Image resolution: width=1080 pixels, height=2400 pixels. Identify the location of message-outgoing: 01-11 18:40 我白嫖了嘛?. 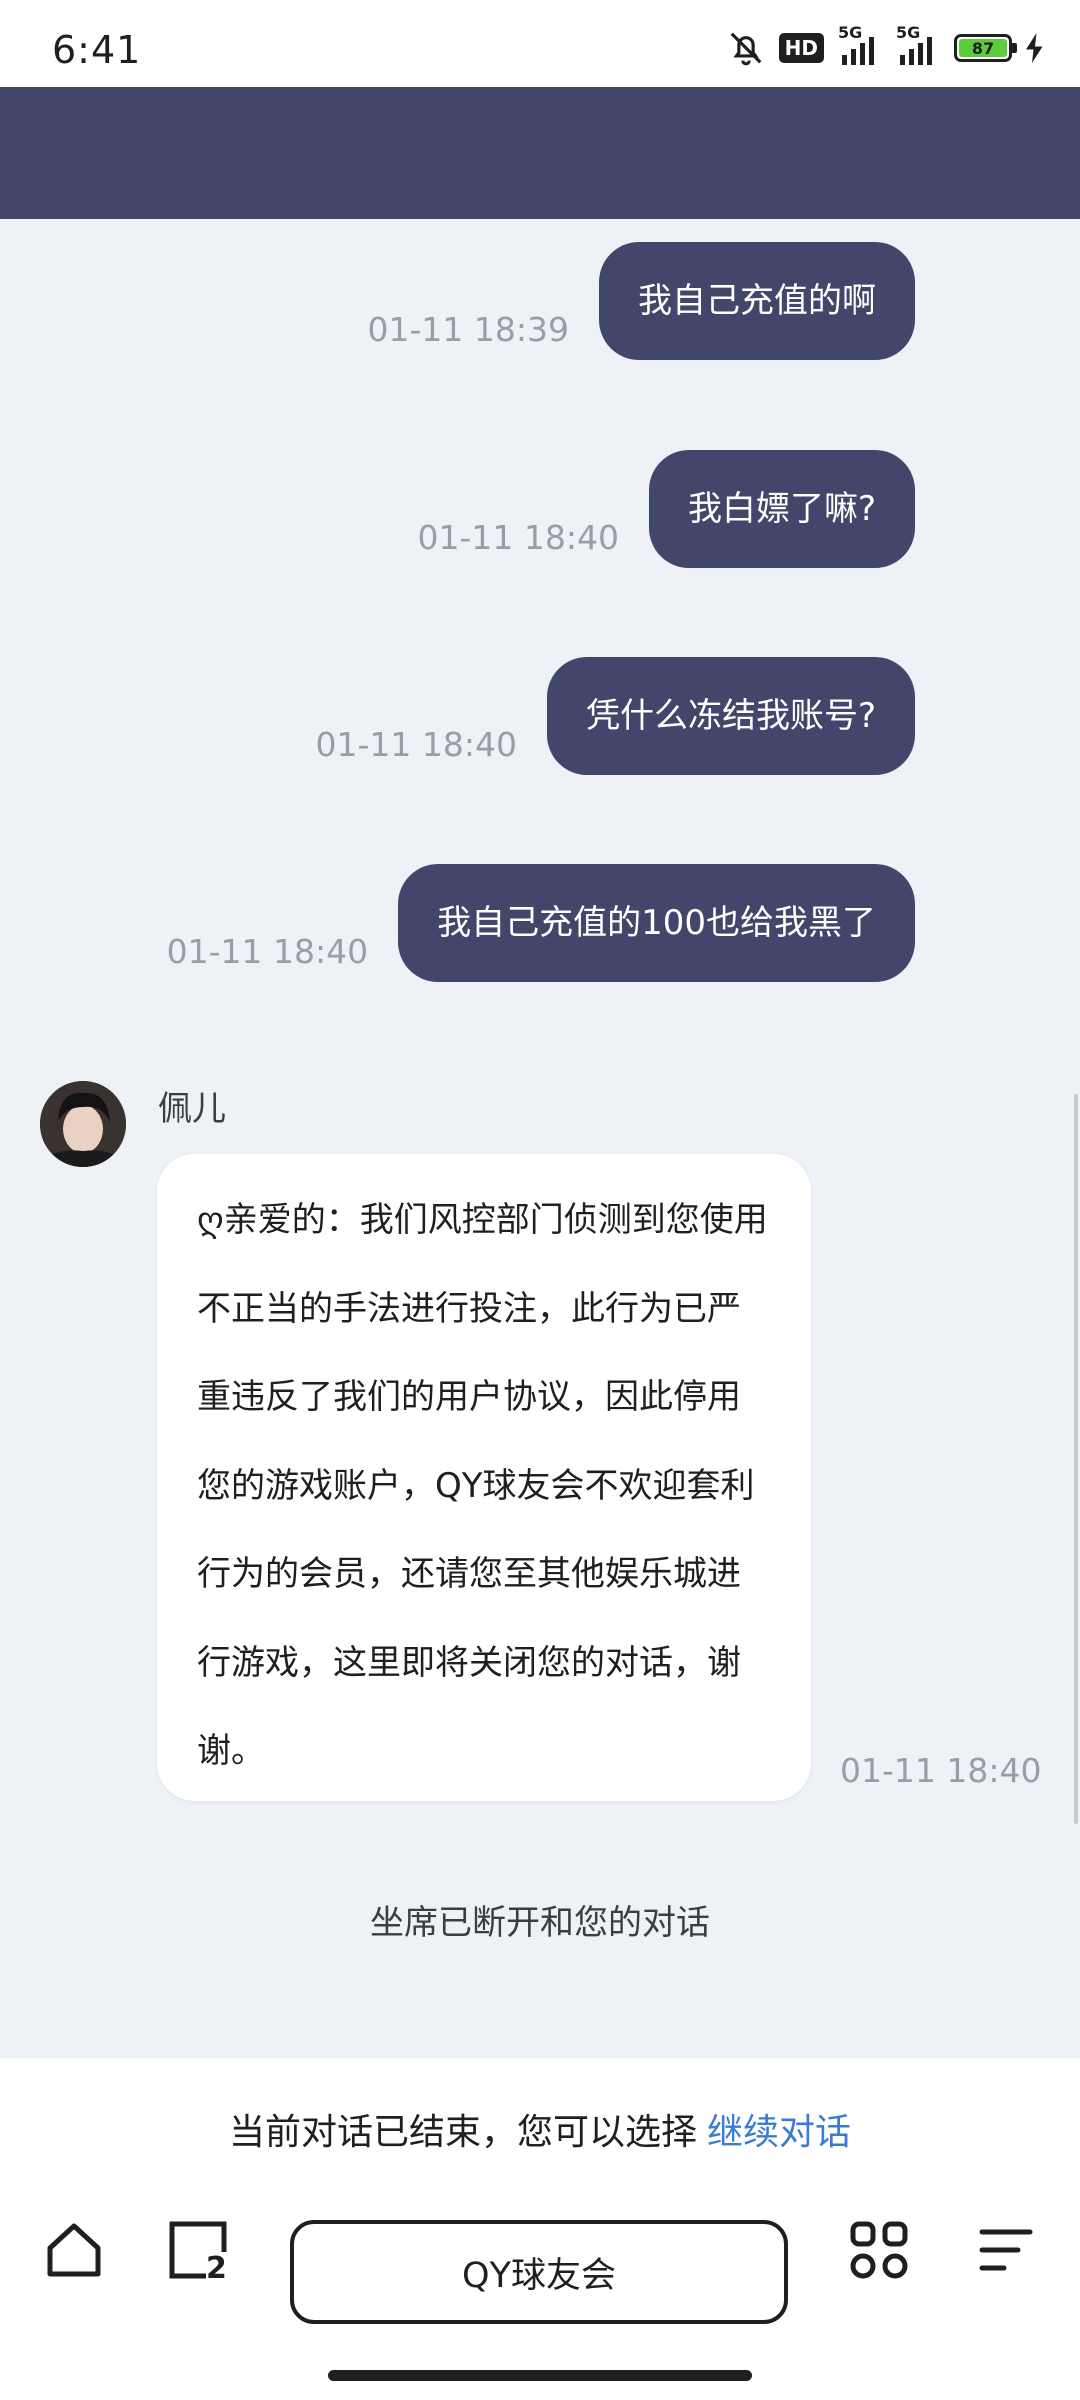
(666, 509).